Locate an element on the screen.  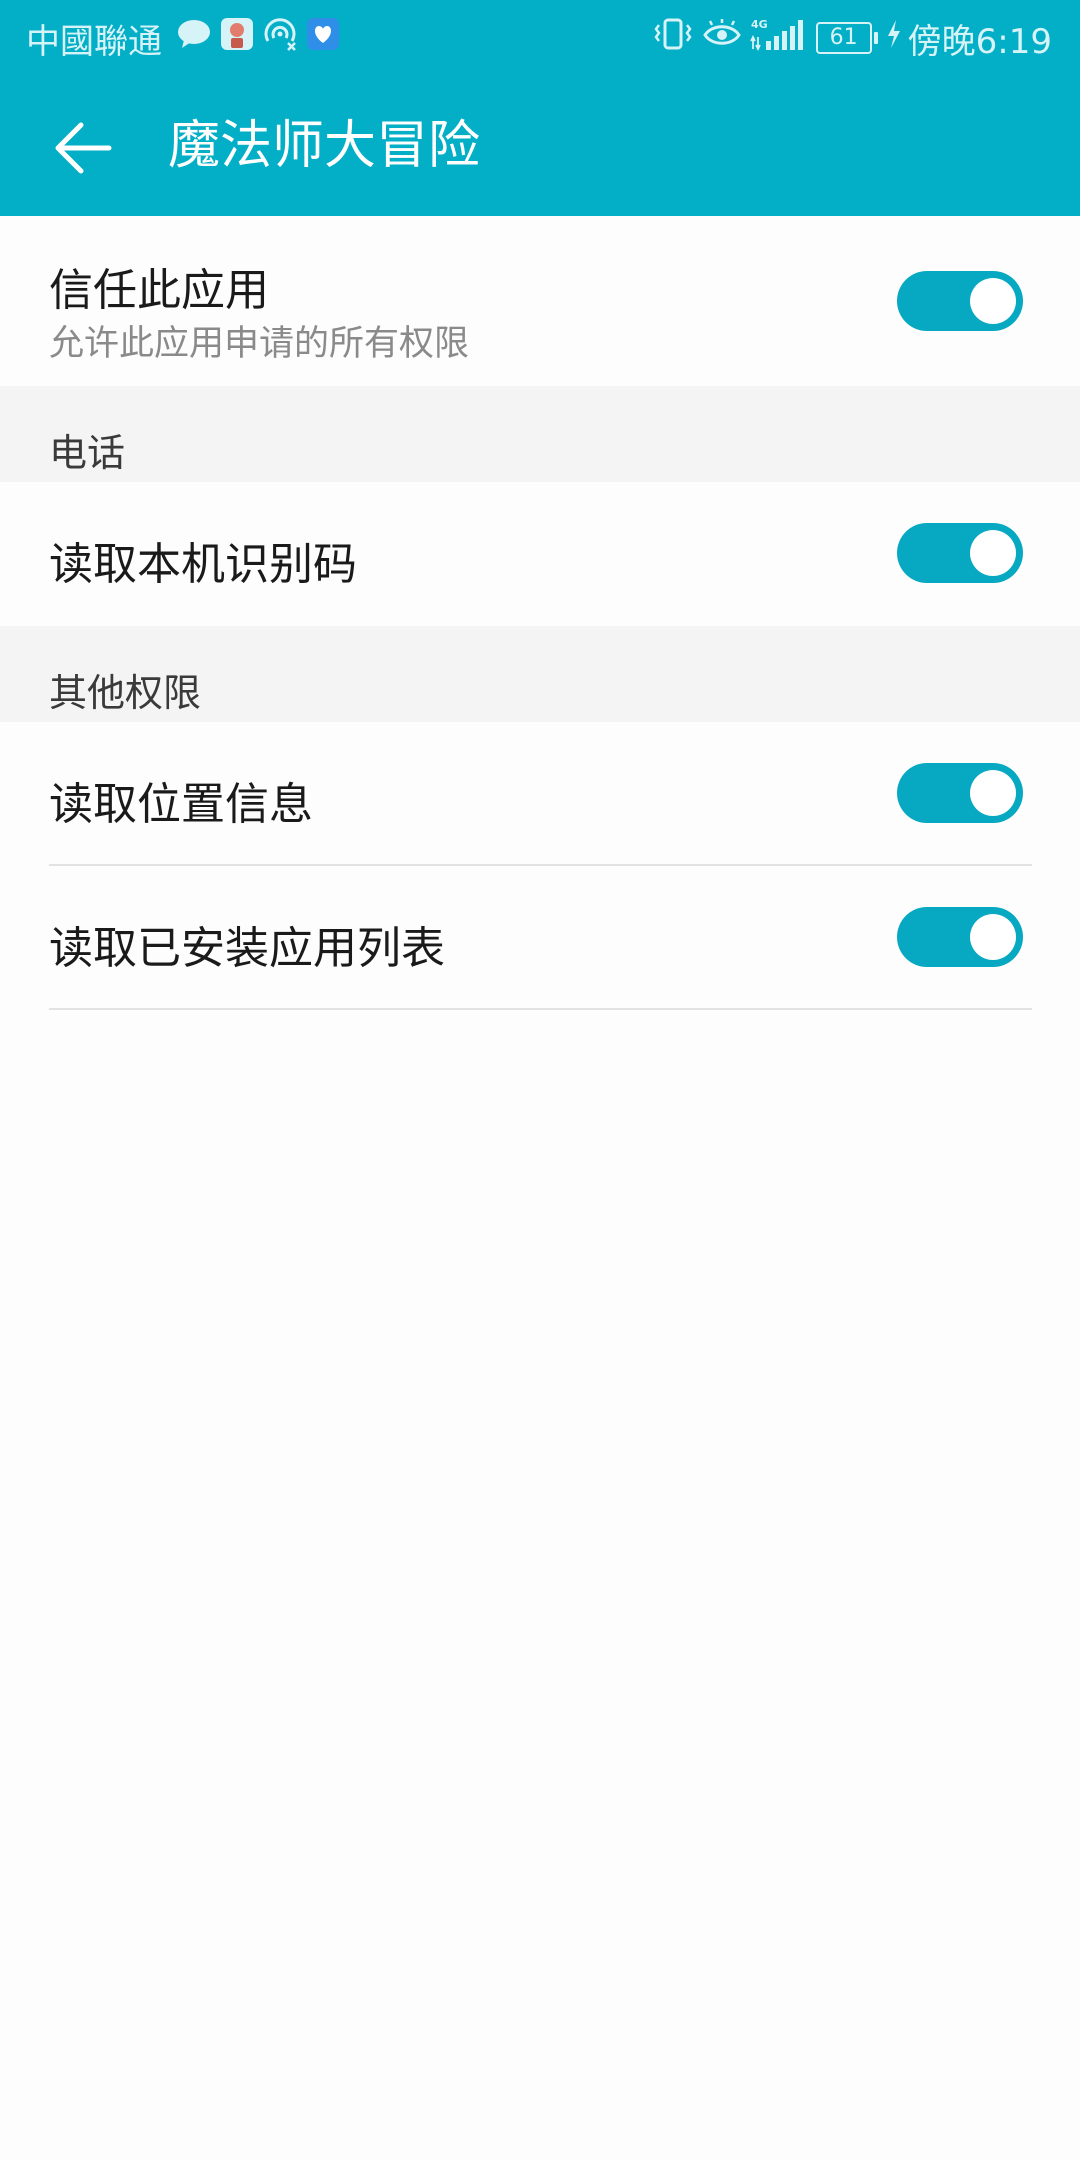
permission-label: 读取本机识别码 is located at coordinates (203, 564).